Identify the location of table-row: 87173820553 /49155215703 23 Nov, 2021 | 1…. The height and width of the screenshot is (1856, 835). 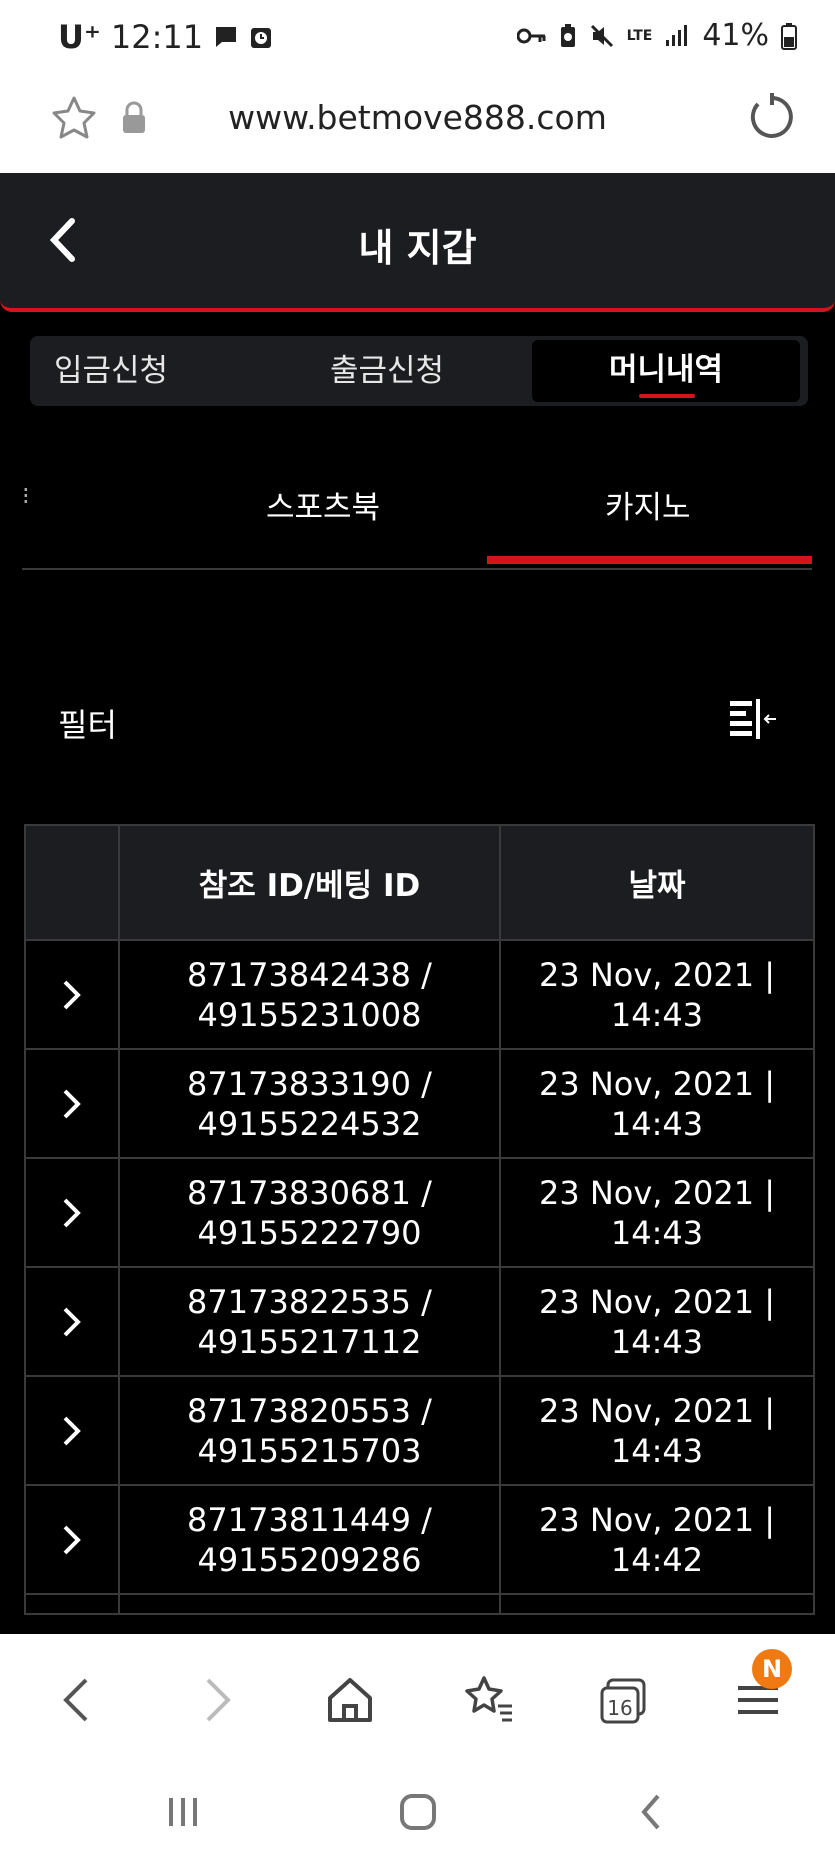
(419, 1431).